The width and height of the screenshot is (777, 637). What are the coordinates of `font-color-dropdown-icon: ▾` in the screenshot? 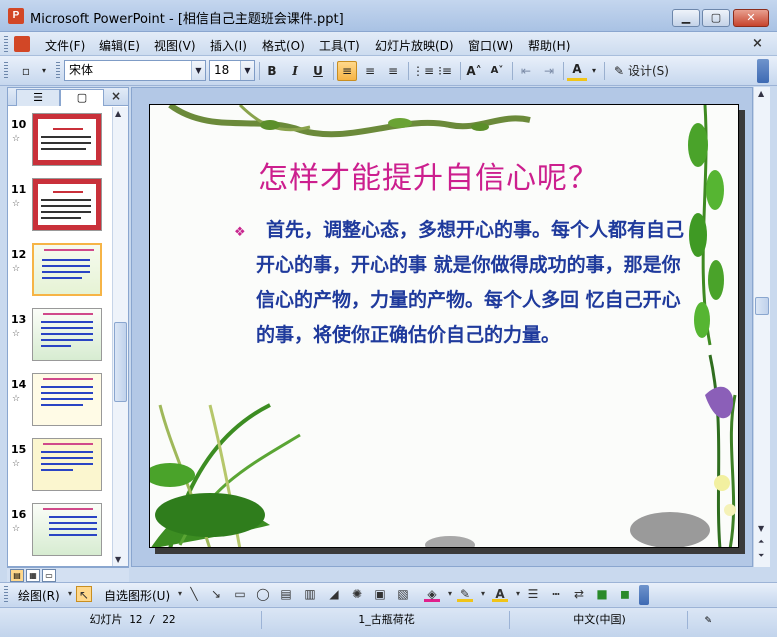 It's located at (594, 71).